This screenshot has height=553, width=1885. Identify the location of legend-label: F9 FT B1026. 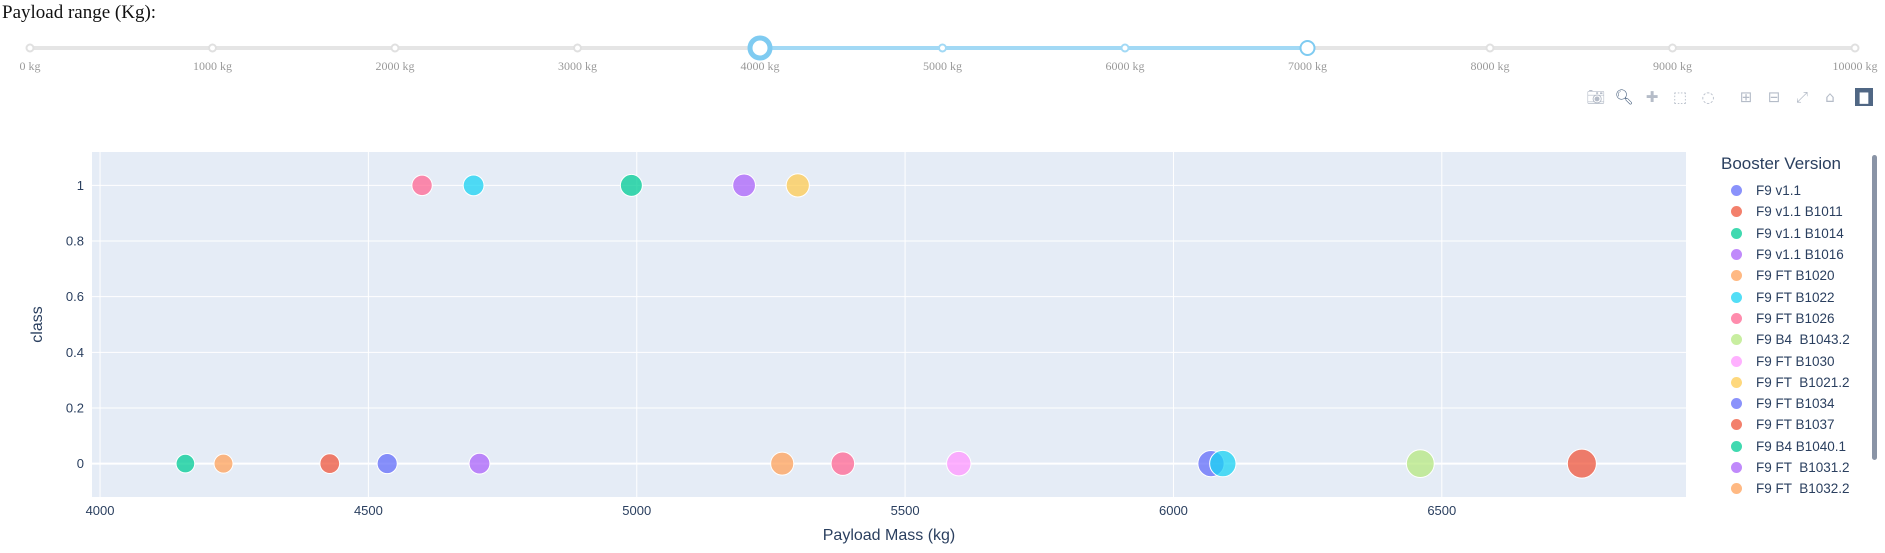
(1795, 318).